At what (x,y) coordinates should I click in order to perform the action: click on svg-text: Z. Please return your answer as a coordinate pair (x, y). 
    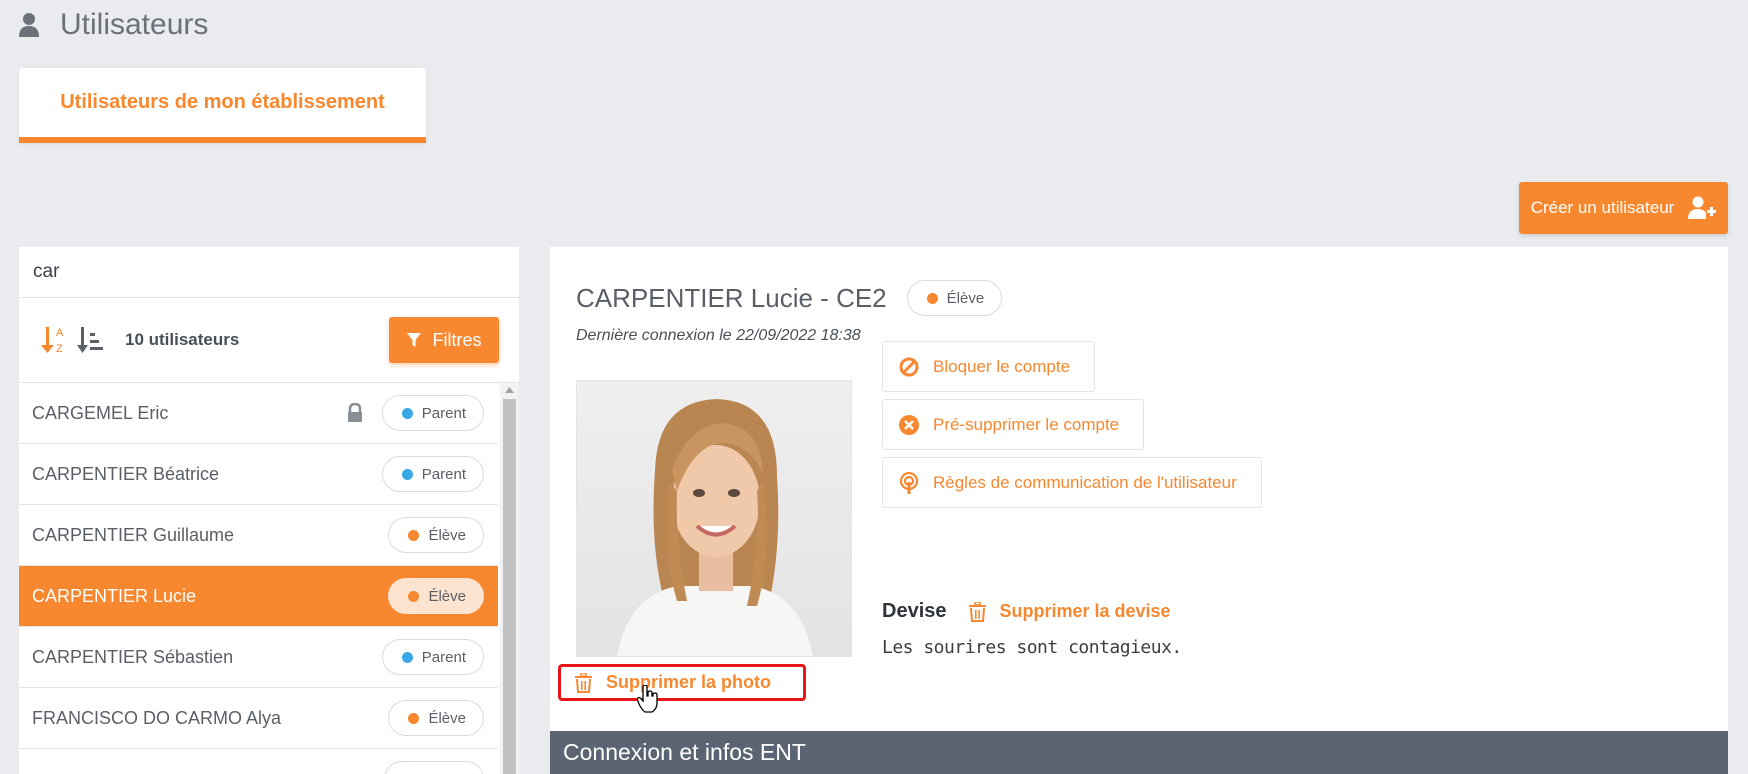
    Looking at the image, I should click on (59, 349).